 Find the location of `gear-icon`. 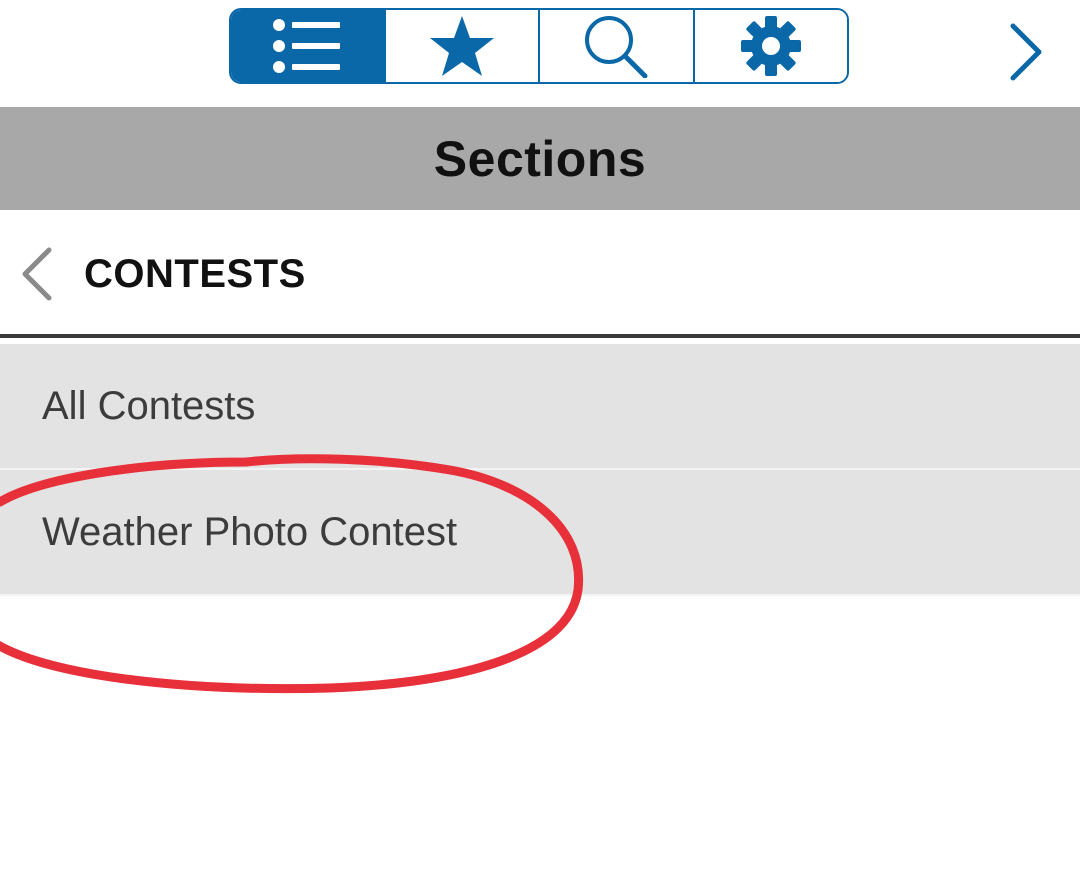

gear-icon is located at coordinates (770, 46).